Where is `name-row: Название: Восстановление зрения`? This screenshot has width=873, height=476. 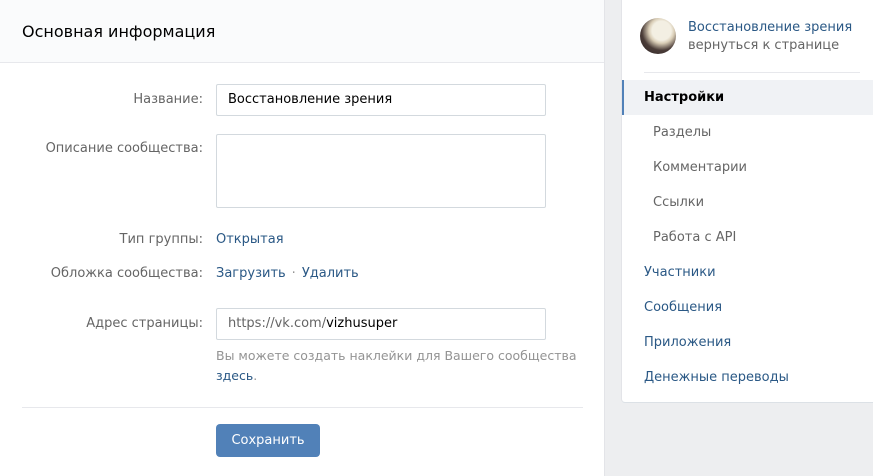
name-row: Название: Восстановление зрения is located at coordinates (302, 100).